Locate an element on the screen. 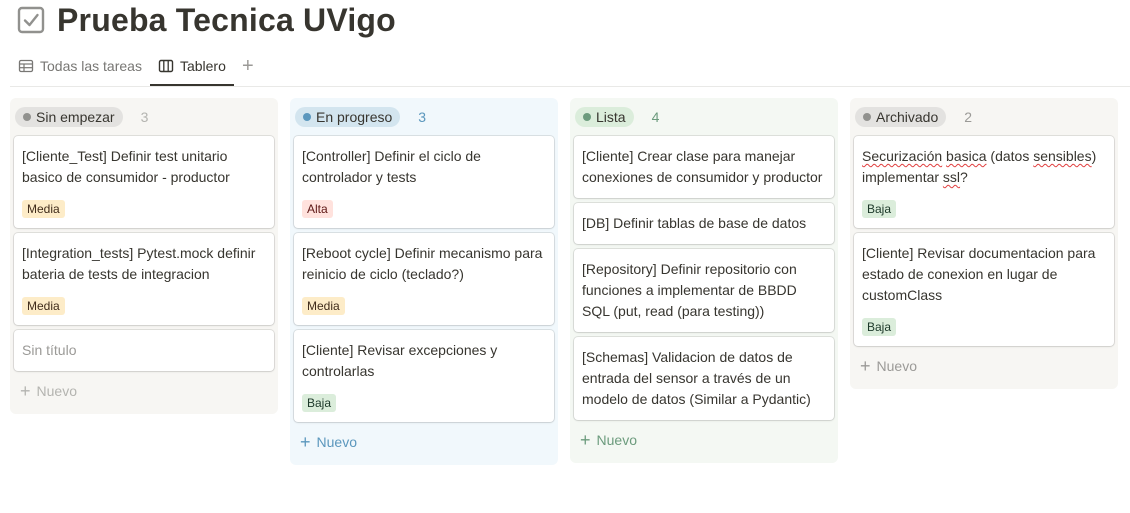 This screenshot has height=513, width=1130. table-icon is located at coordinates (26, 66).